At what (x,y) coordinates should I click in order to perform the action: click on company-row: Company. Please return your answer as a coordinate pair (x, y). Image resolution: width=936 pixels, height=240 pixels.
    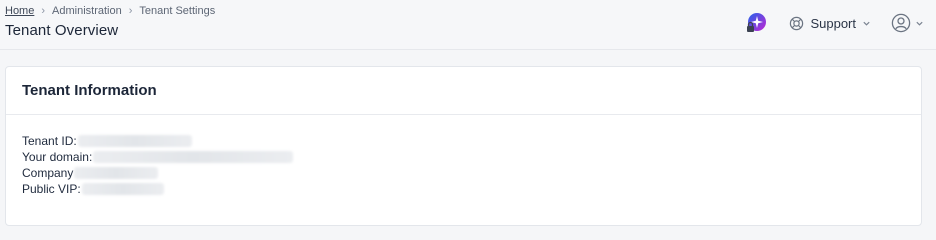
    Looking at the image, I should click on (471, 173).